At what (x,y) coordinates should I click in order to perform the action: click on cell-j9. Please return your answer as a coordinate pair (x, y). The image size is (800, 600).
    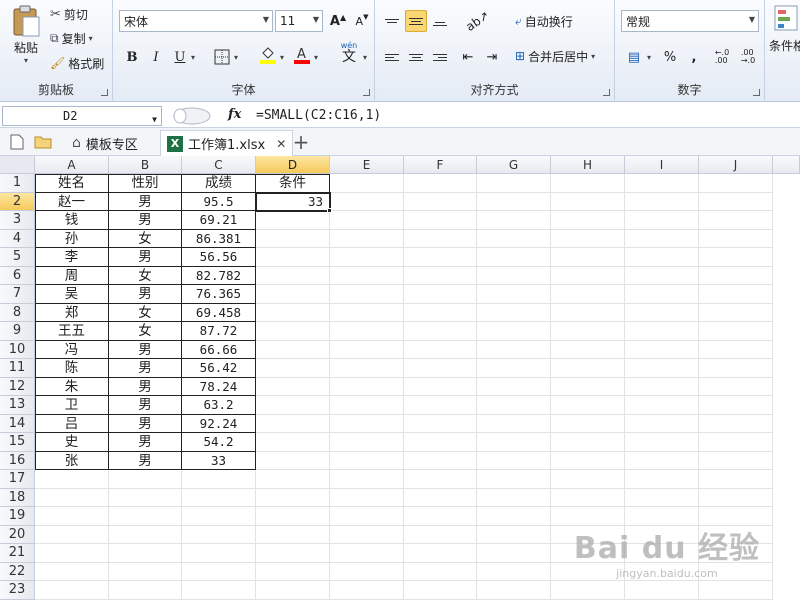
    Looking at the image, I should click on (736, 331).